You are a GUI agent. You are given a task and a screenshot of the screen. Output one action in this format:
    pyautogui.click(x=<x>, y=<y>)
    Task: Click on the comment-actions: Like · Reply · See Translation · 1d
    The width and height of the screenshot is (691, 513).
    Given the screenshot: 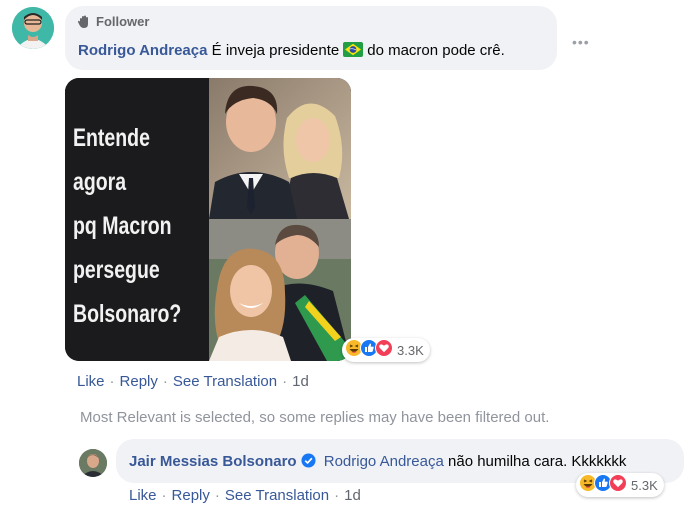 What is the action you would take?
    pyautogui.click(x=193, y=381)
    